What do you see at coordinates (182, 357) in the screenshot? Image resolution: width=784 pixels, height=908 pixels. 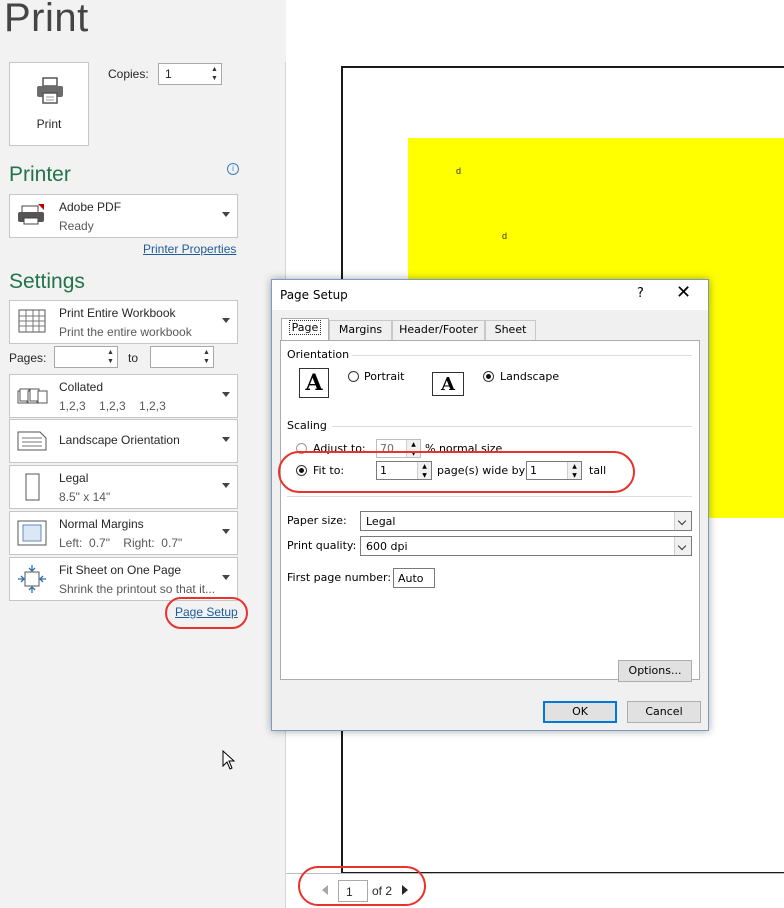 I see `pages-to-stepper: ▲ ▼` at bounding box center [182, 357].